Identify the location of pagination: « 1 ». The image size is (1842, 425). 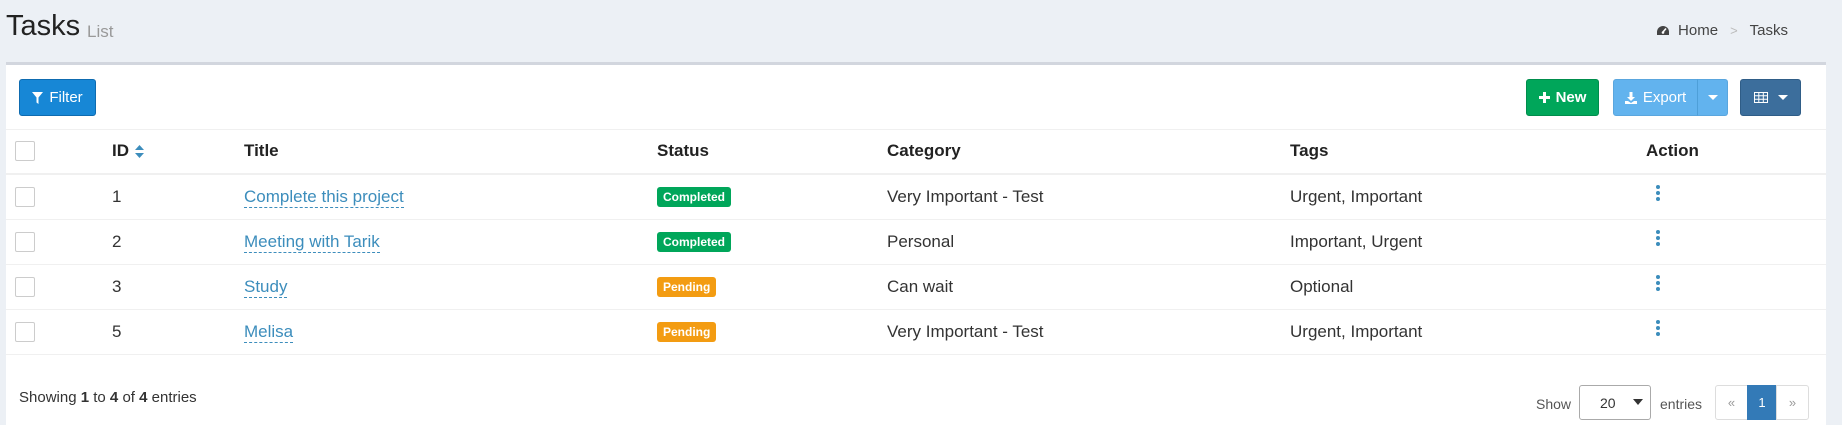
(1762, 402).